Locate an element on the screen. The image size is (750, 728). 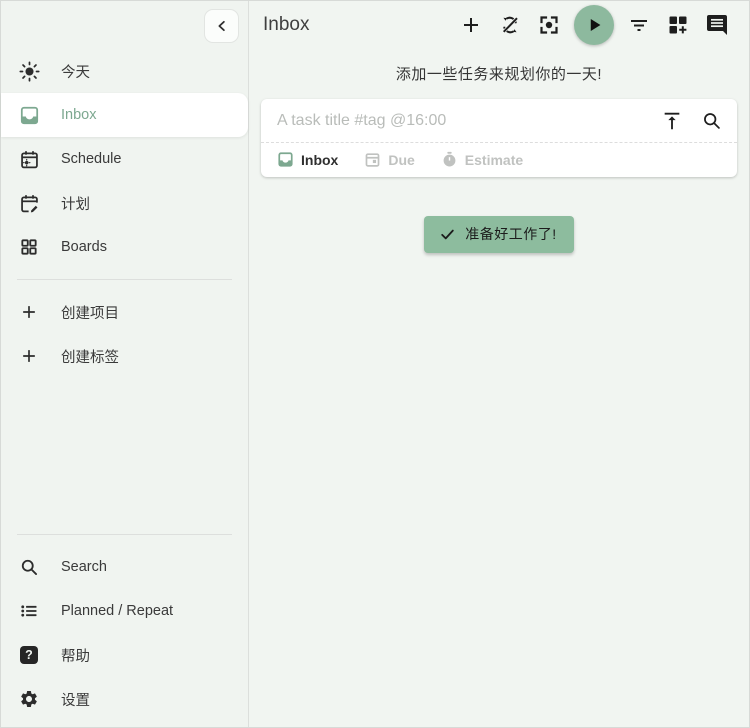
feedback-button is located at coordinates (717, 25).